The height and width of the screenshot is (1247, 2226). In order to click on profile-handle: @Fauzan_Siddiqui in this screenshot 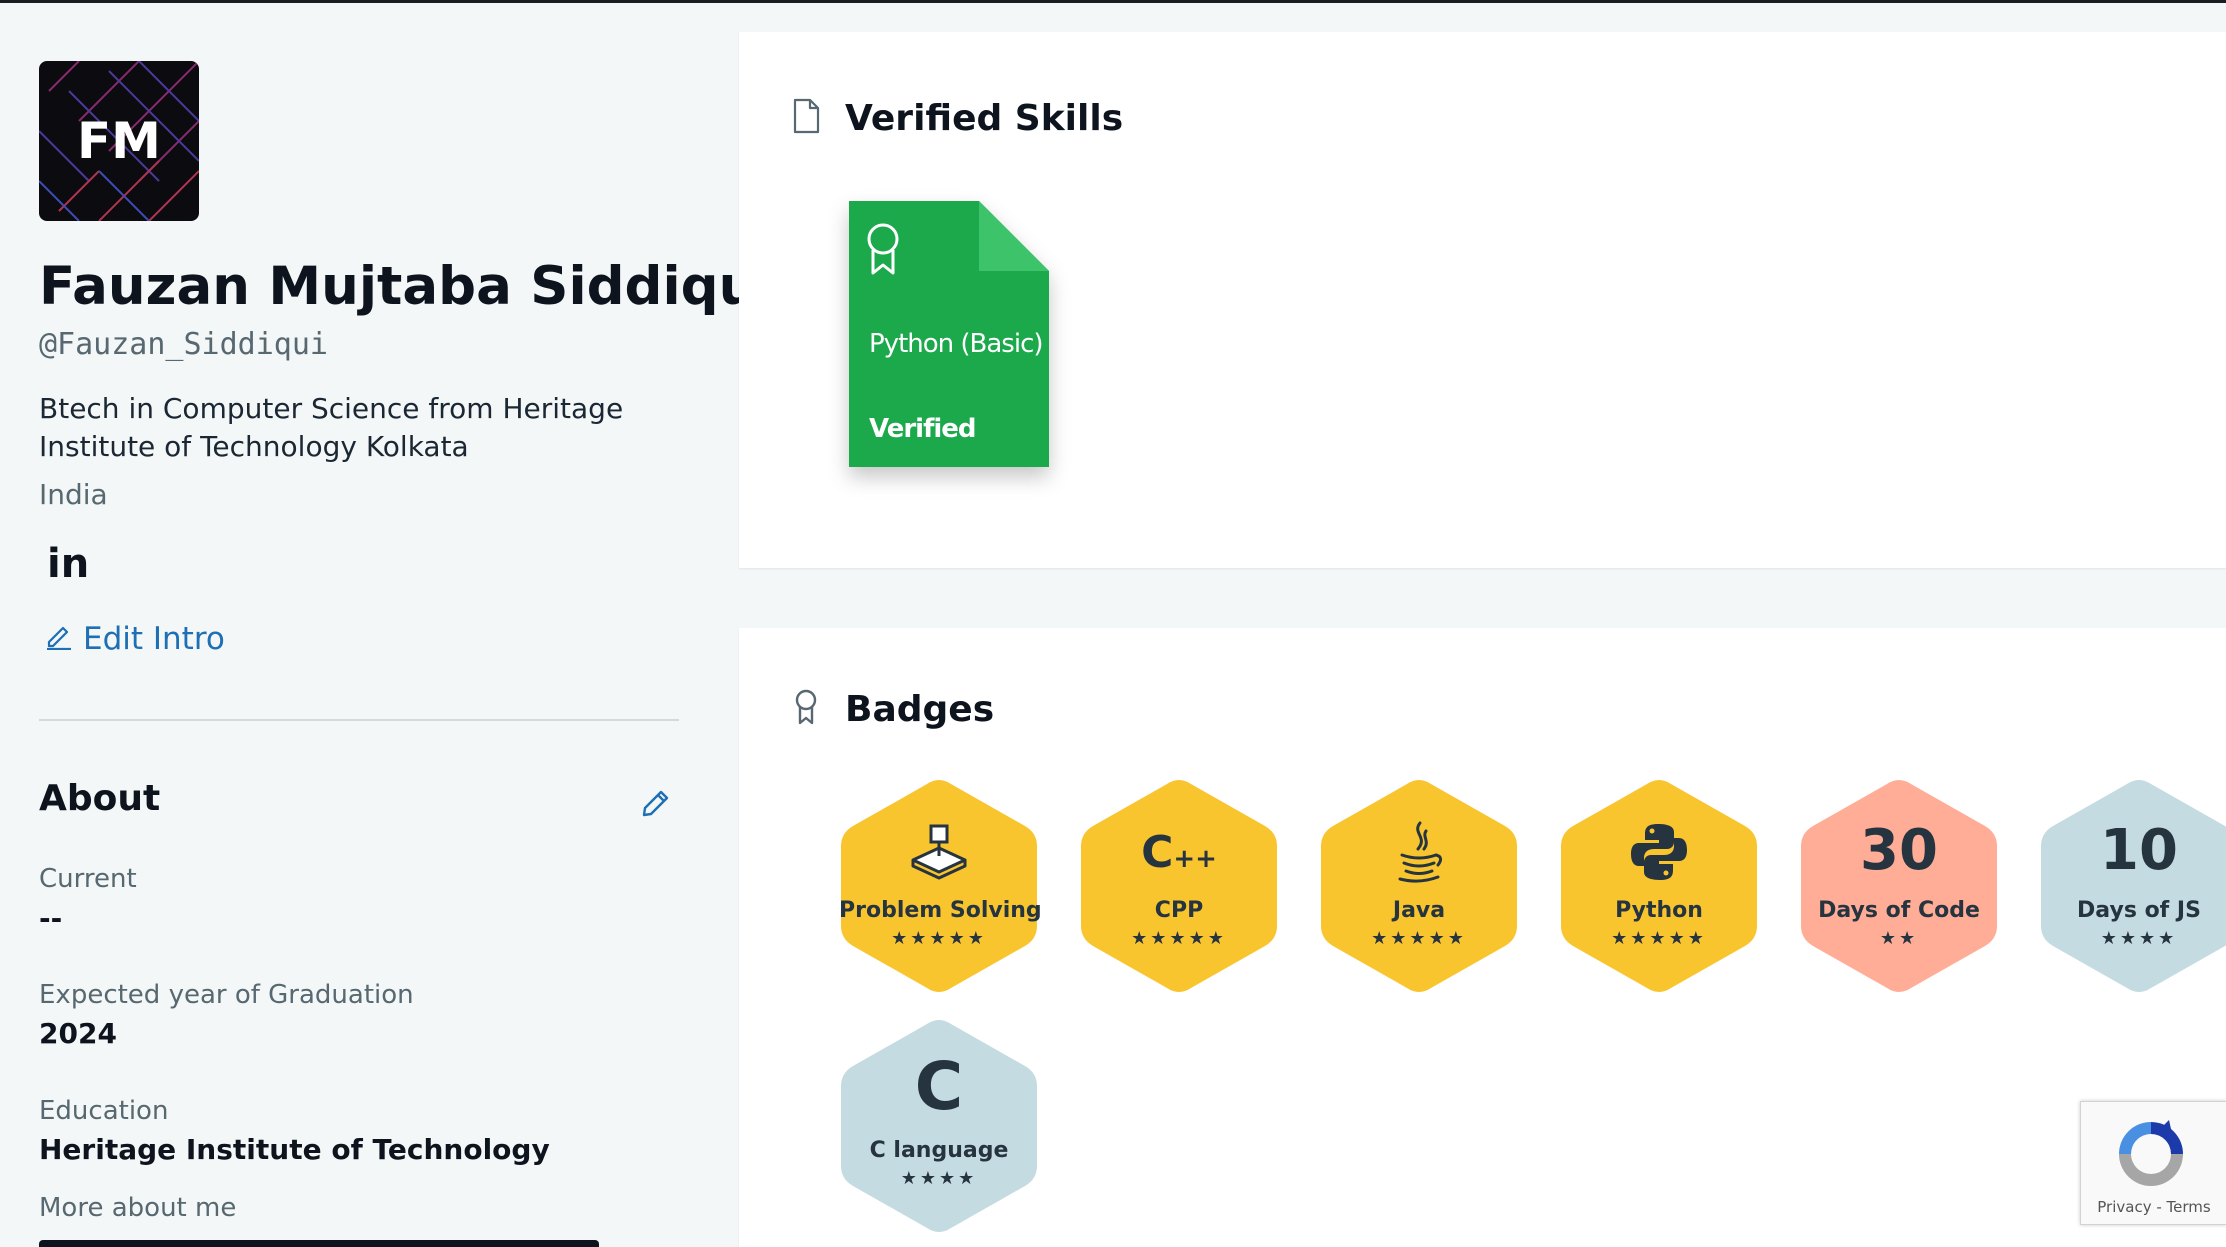, I will do `click(183, 344)`.